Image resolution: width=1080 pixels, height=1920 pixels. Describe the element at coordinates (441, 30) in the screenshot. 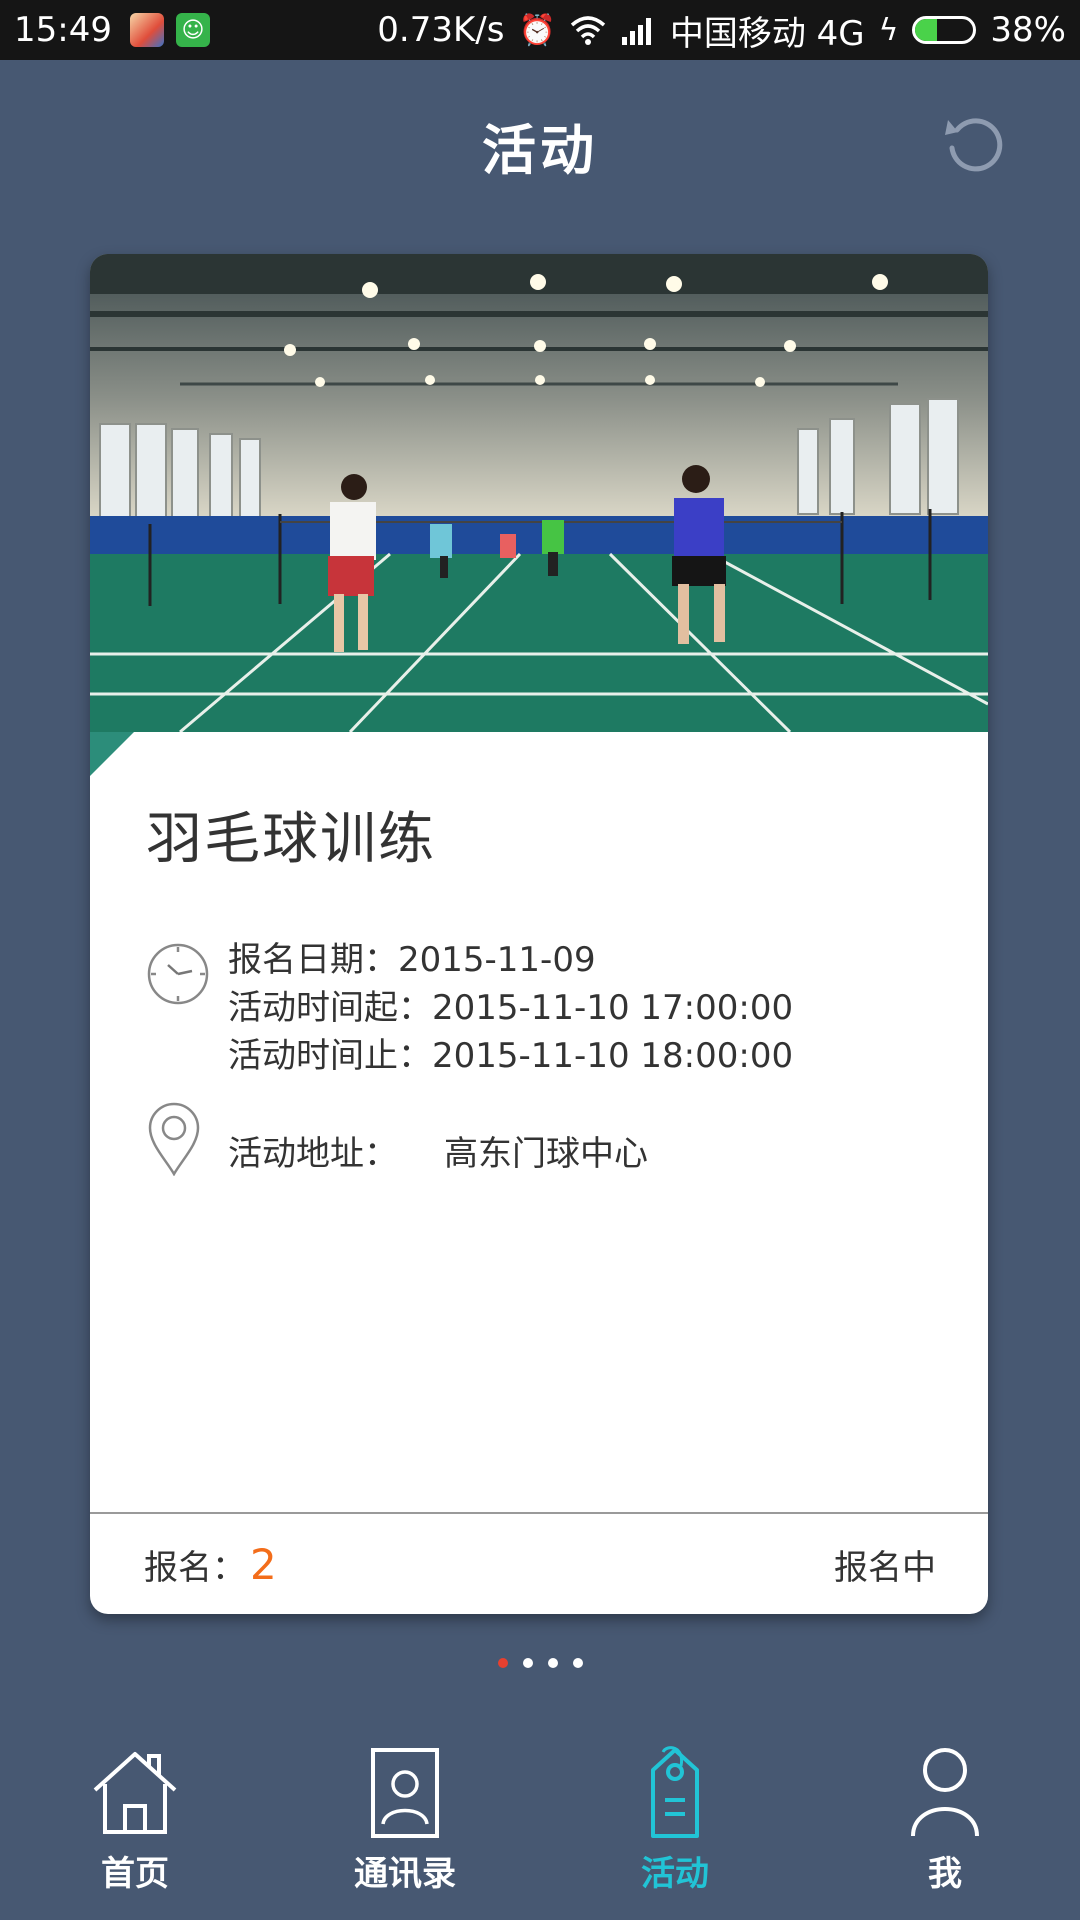

I see `network-speed: 0.73K/s` at that location.